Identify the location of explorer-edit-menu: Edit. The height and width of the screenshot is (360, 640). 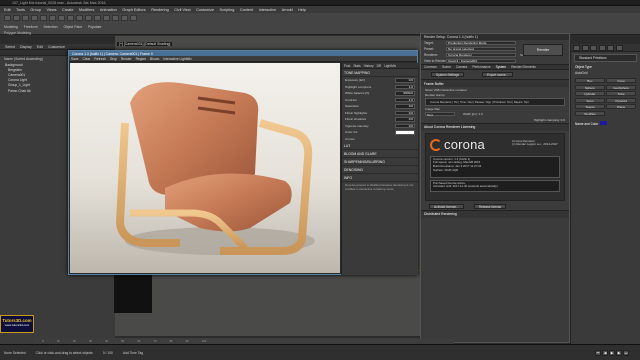
(40, 47).